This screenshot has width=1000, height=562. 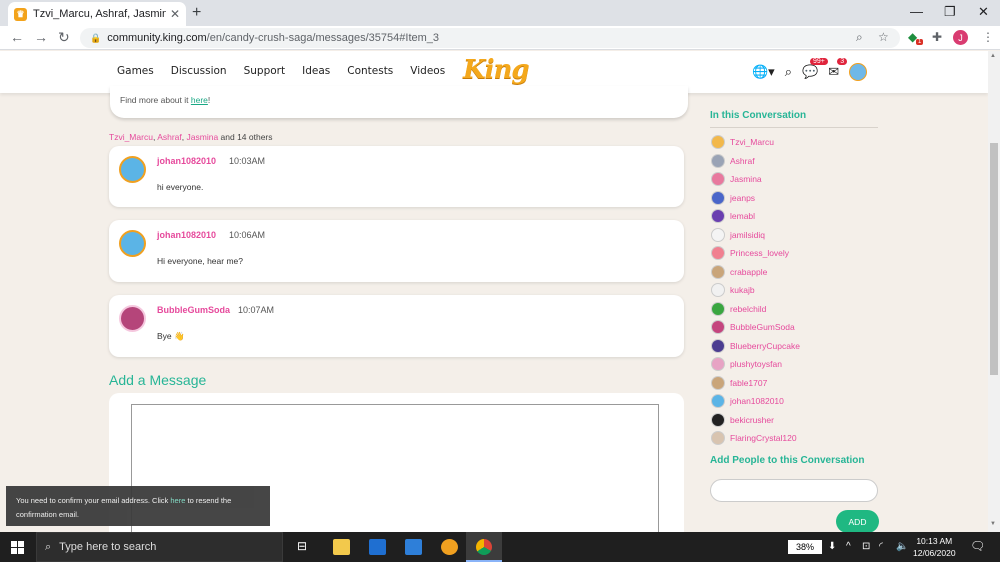 What do you see at coordinates (937, 37) in the screenshot?
I see `puzzle-extensions-icon: ✚` at bounding box center [937, 37].